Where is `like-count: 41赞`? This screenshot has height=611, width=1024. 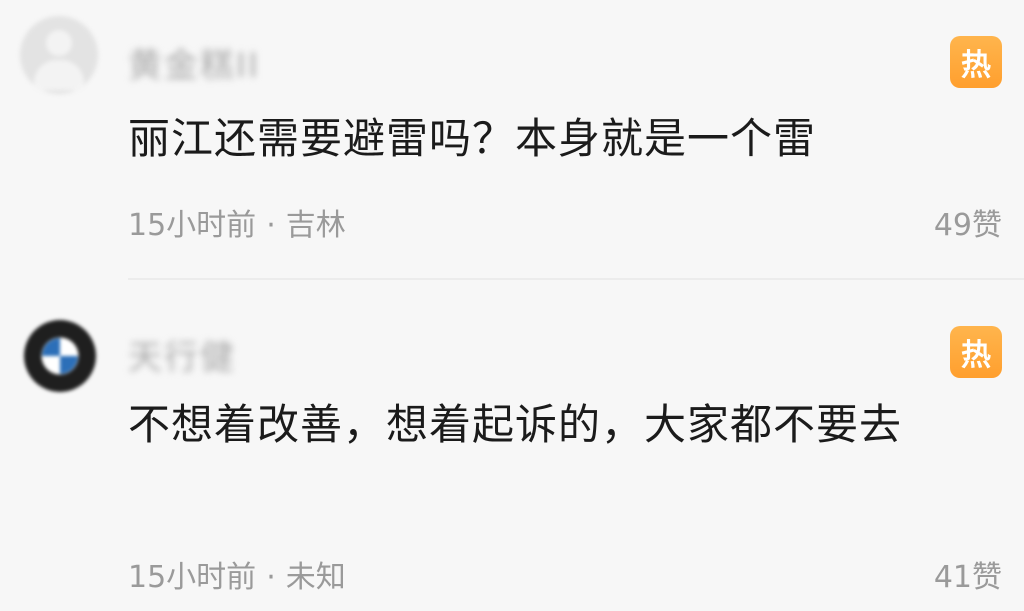
like-count: 41赞 is located at coordinates (968, 574).